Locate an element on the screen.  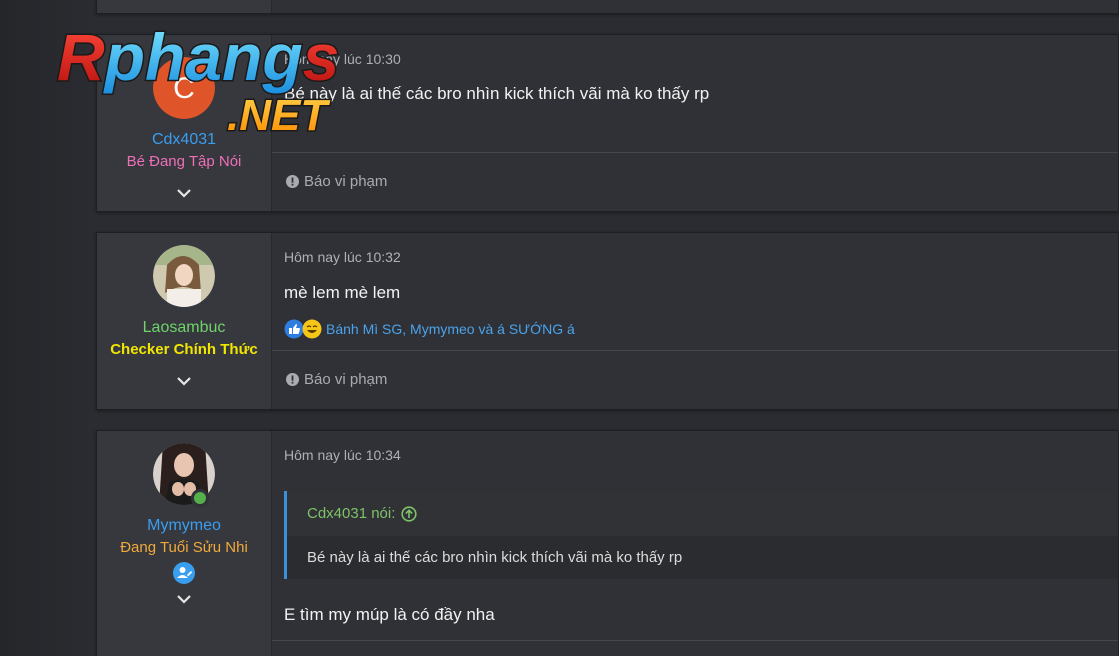
like-reaction-icon is located at coordinates (294, 329).